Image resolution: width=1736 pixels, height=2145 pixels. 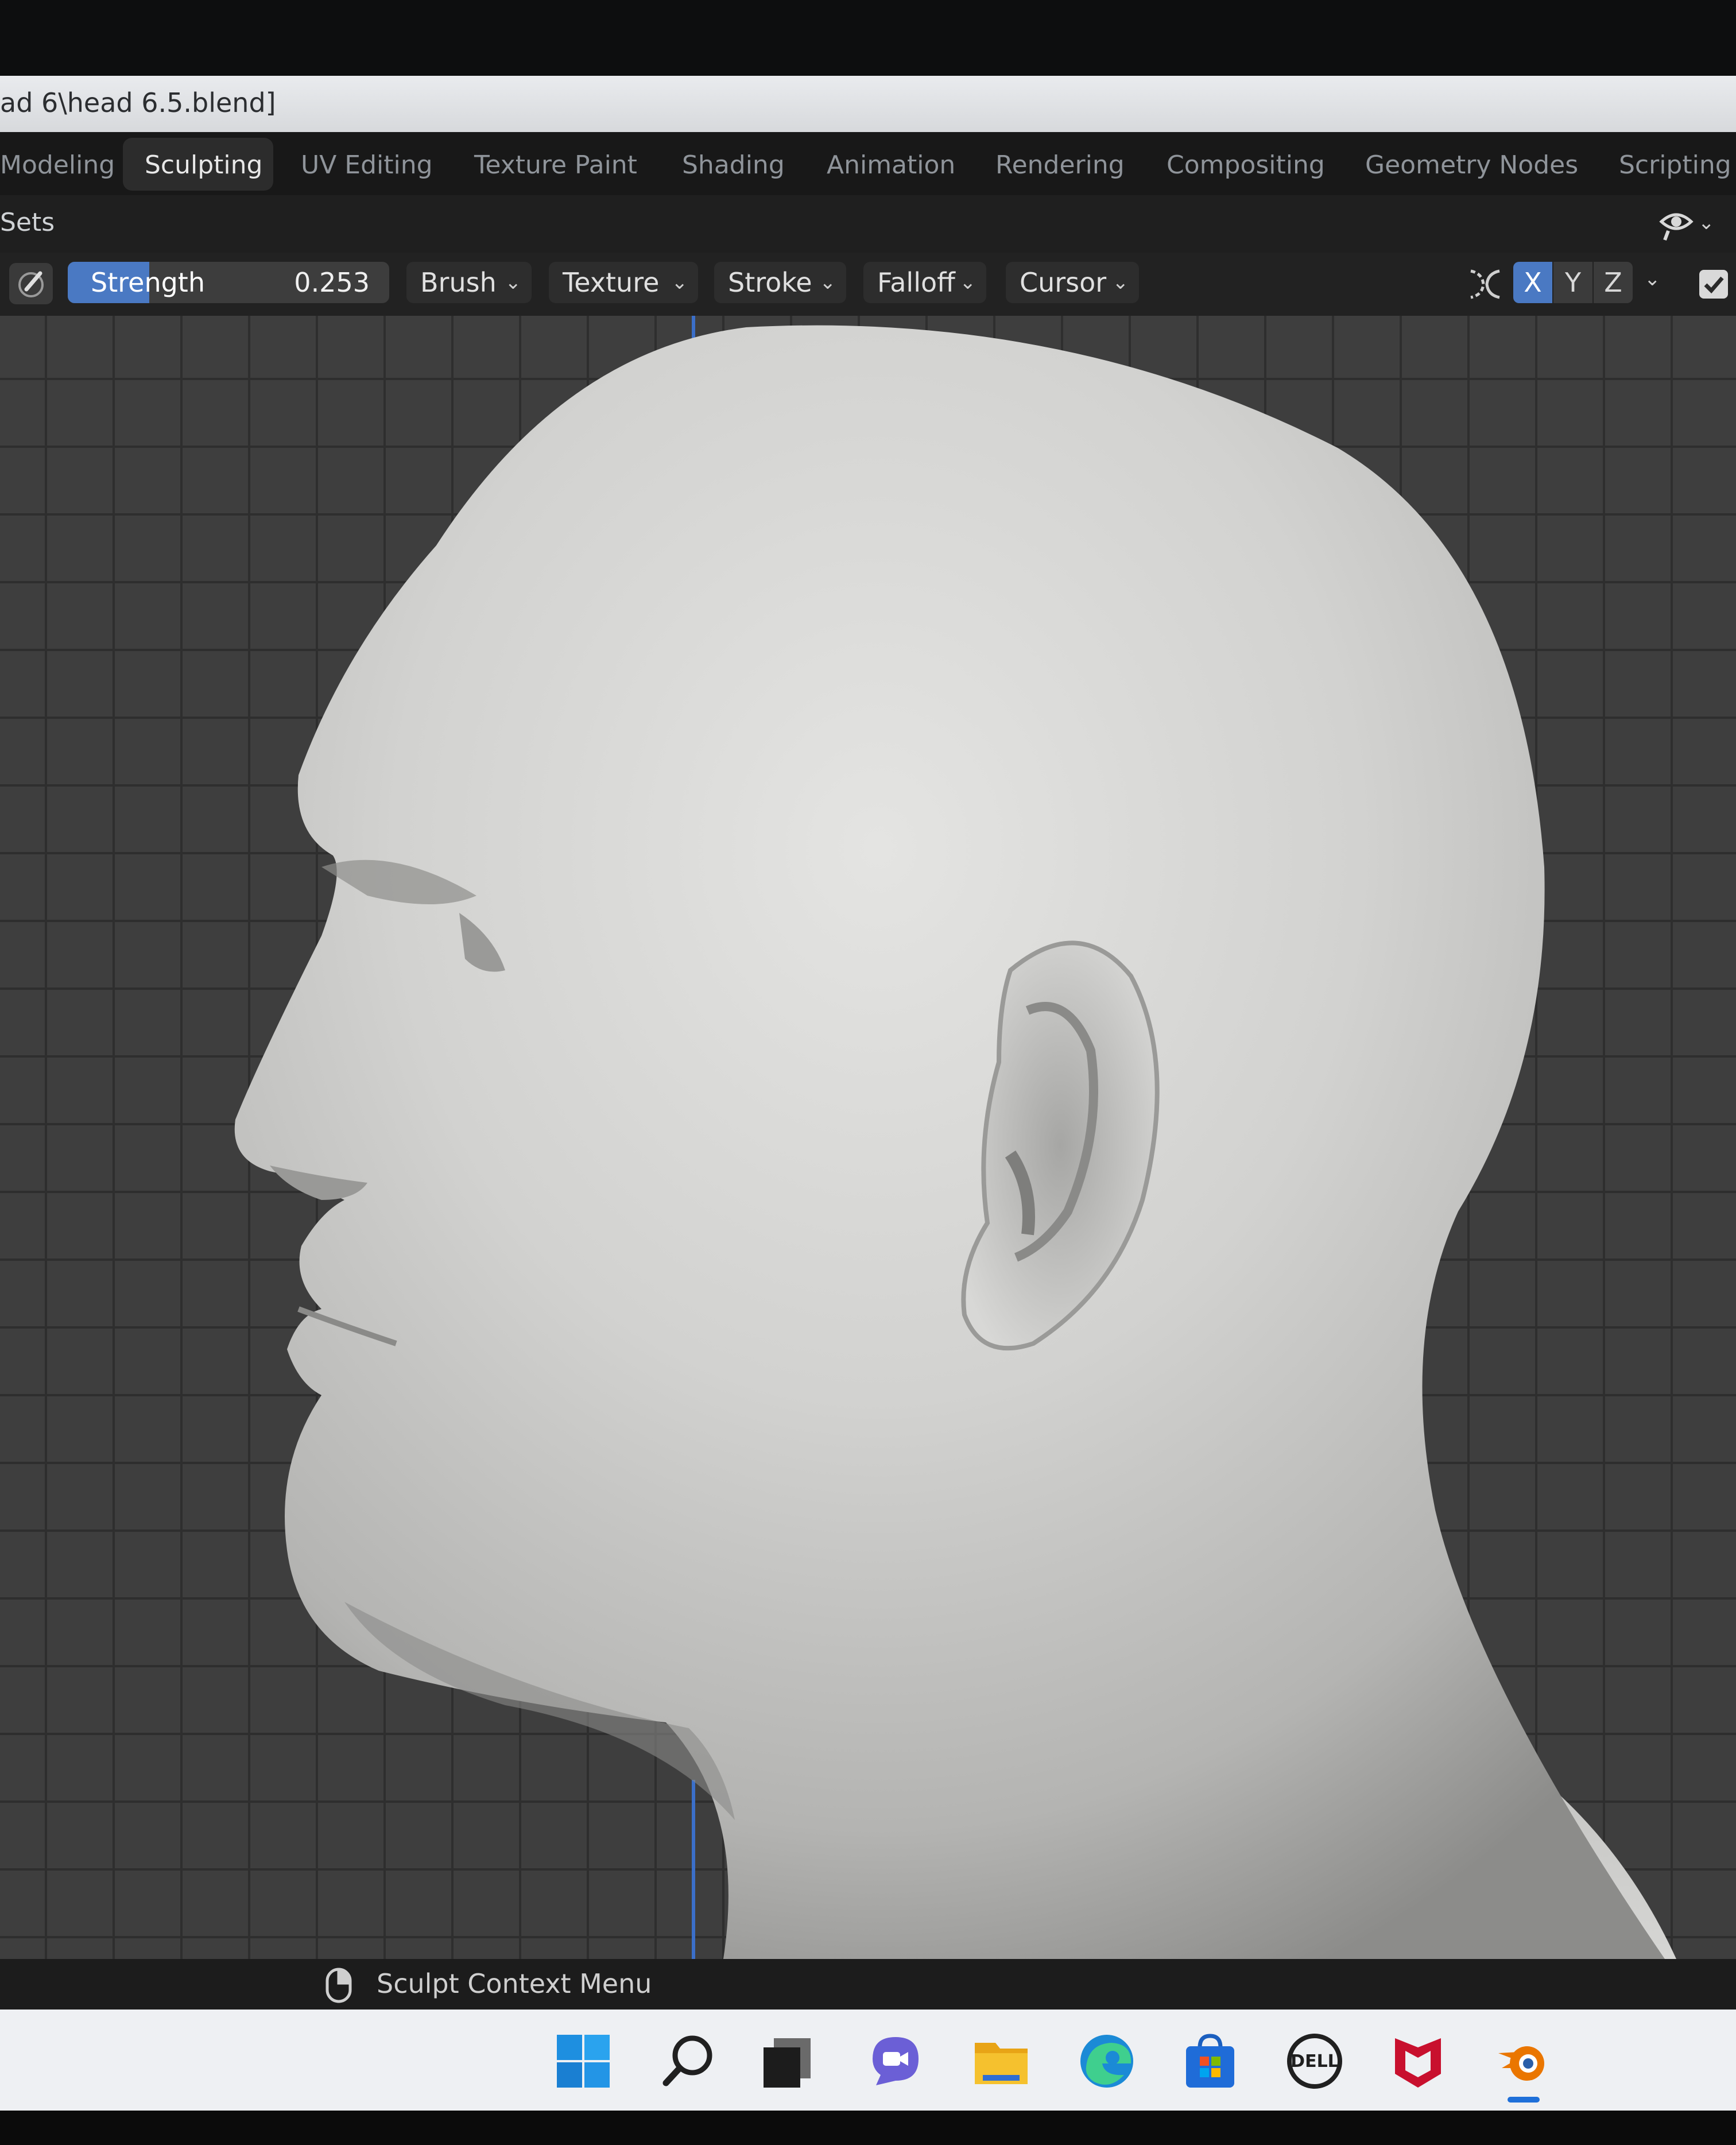 What do you see at coordinates (555, 165) in the screenshot?
I see `tab-texture-paint: Texture Paint` at bounding box center [555, 165].